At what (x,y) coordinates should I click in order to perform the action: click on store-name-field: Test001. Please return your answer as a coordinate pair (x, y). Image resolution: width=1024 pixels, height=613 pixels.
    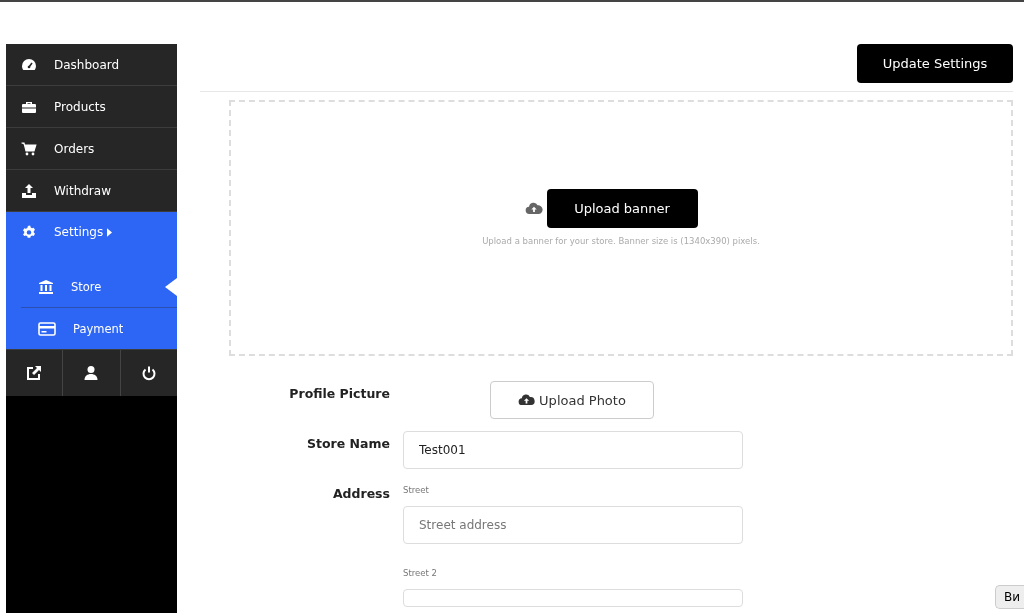
    Looking at the image, I should click on (573, 450).